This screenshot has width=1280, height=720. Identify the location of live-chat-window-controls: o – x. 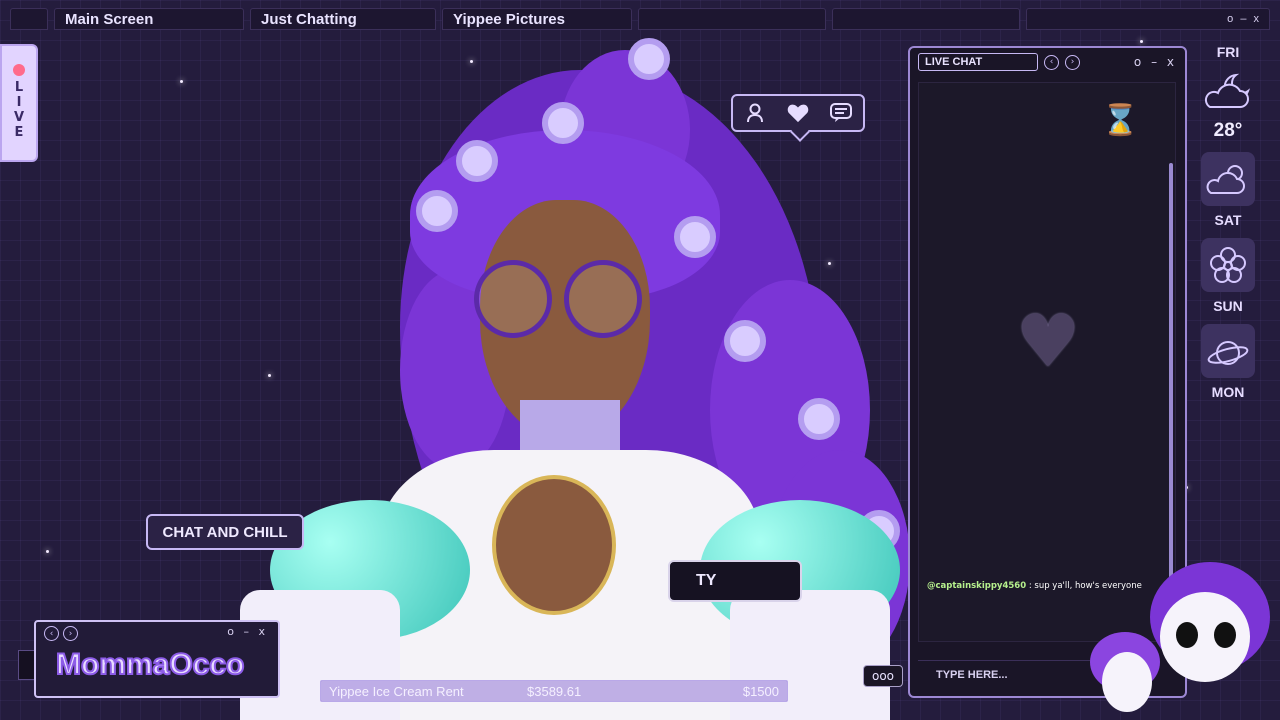
(1155, 62).